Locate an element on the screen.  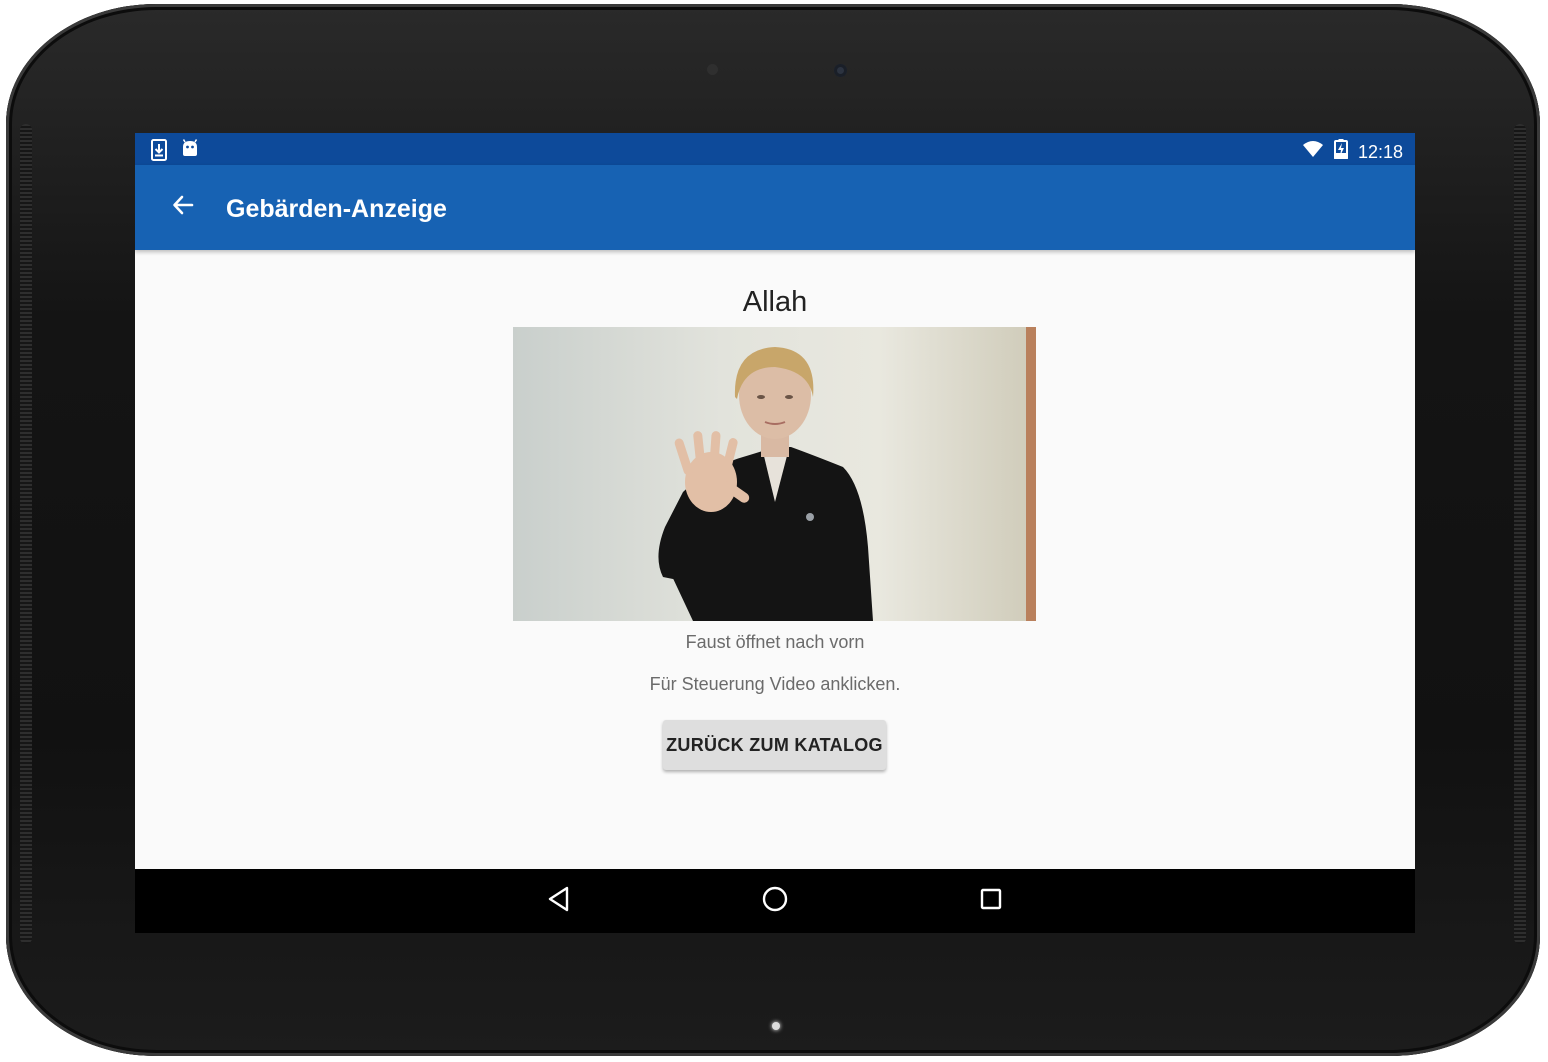
home-circle-icon is located at coordinates (775, 901).